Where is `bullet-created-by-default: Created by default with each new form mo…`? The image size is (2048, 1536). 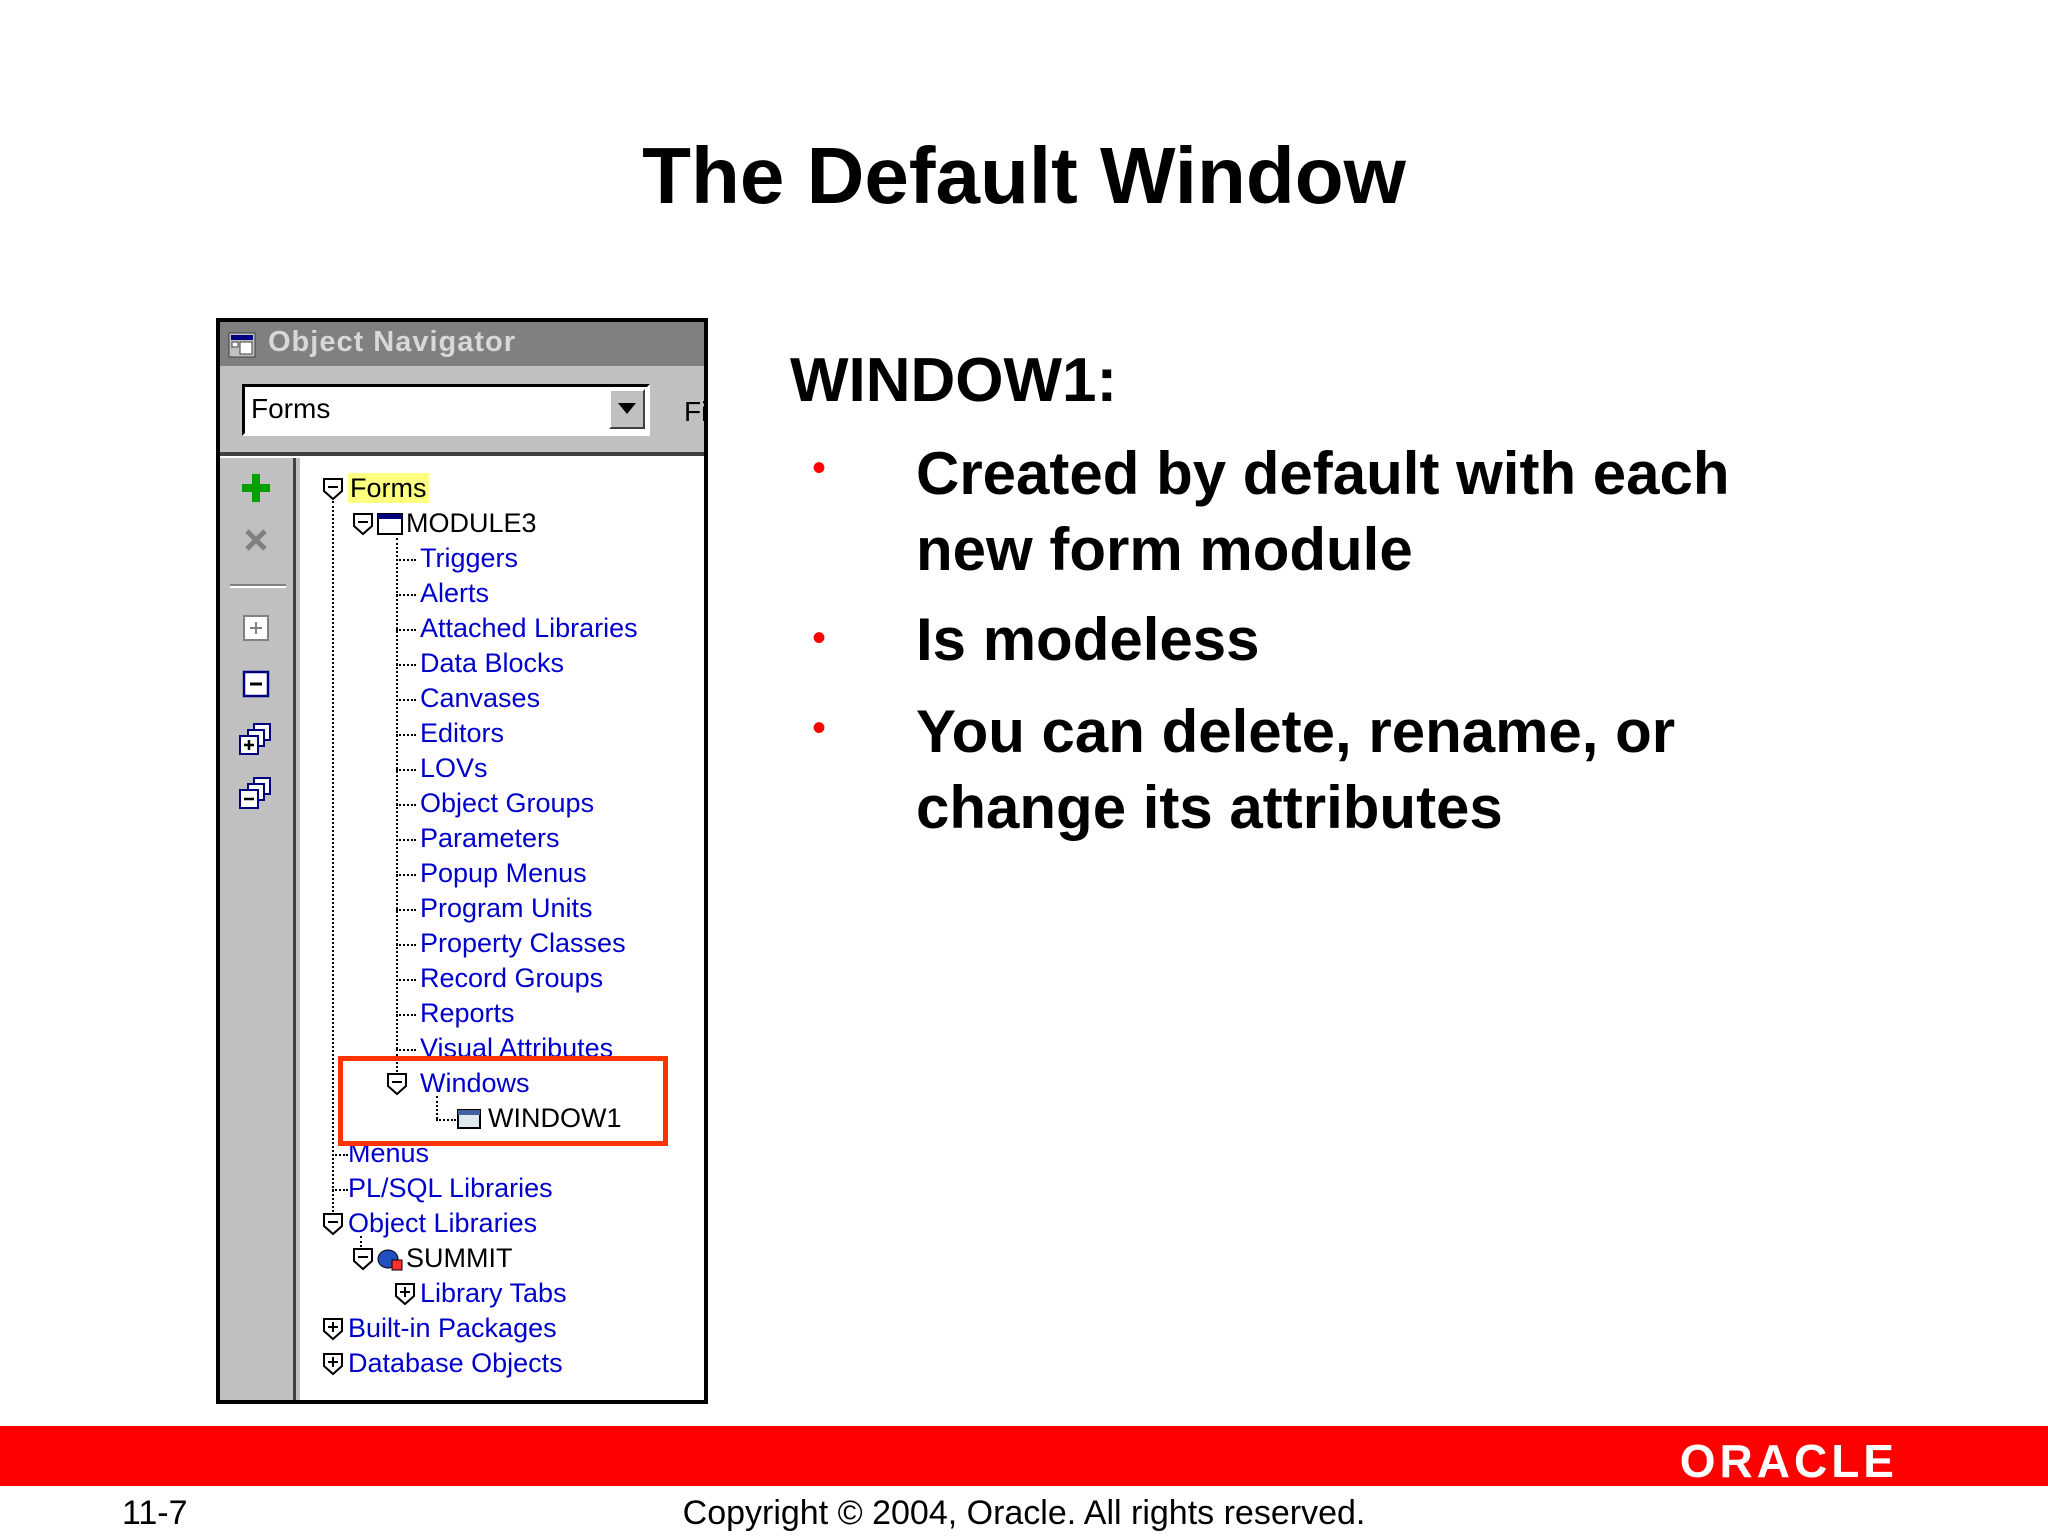
bullet-created-by-default: Created by default with each new form mo… is located at coordinates (1426, 512).